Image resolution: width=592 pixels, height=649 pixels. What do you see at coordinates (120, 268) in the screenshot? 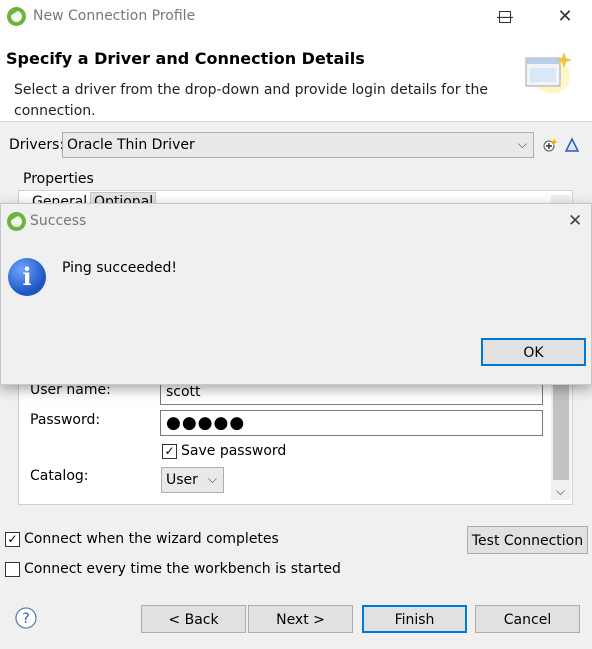
I see `dialog-message: Ping succeeded!` at bounding box center [120, 268].